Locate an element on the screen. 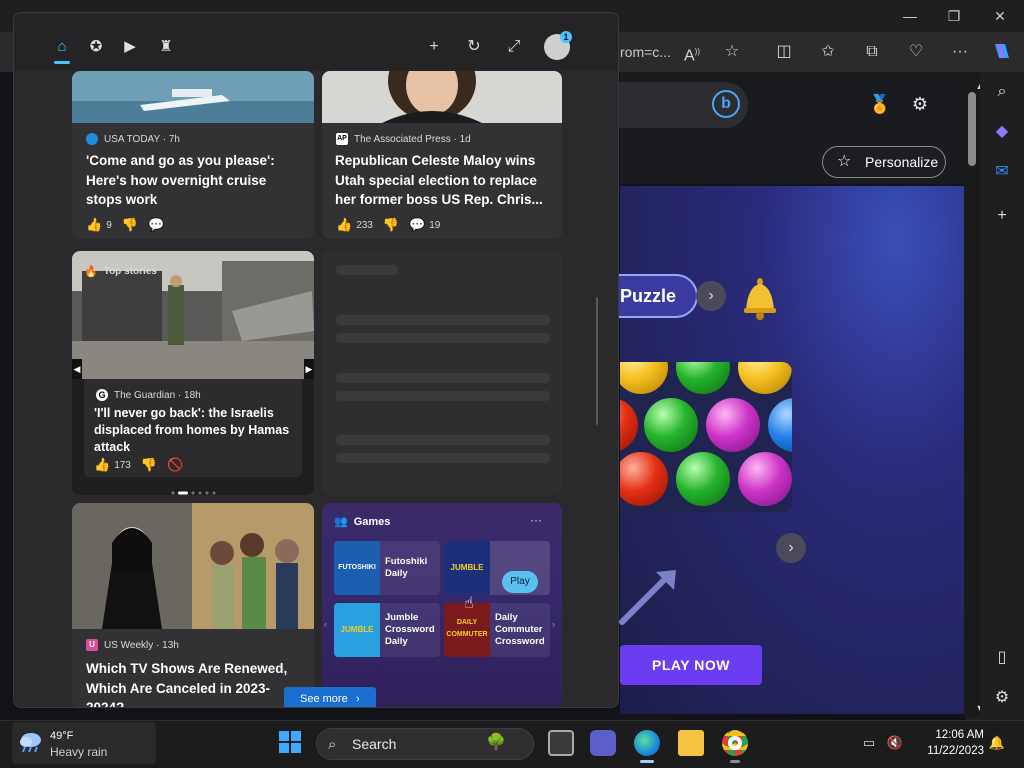  search-icon: ⌕ is located at coordinates (1002, 92).